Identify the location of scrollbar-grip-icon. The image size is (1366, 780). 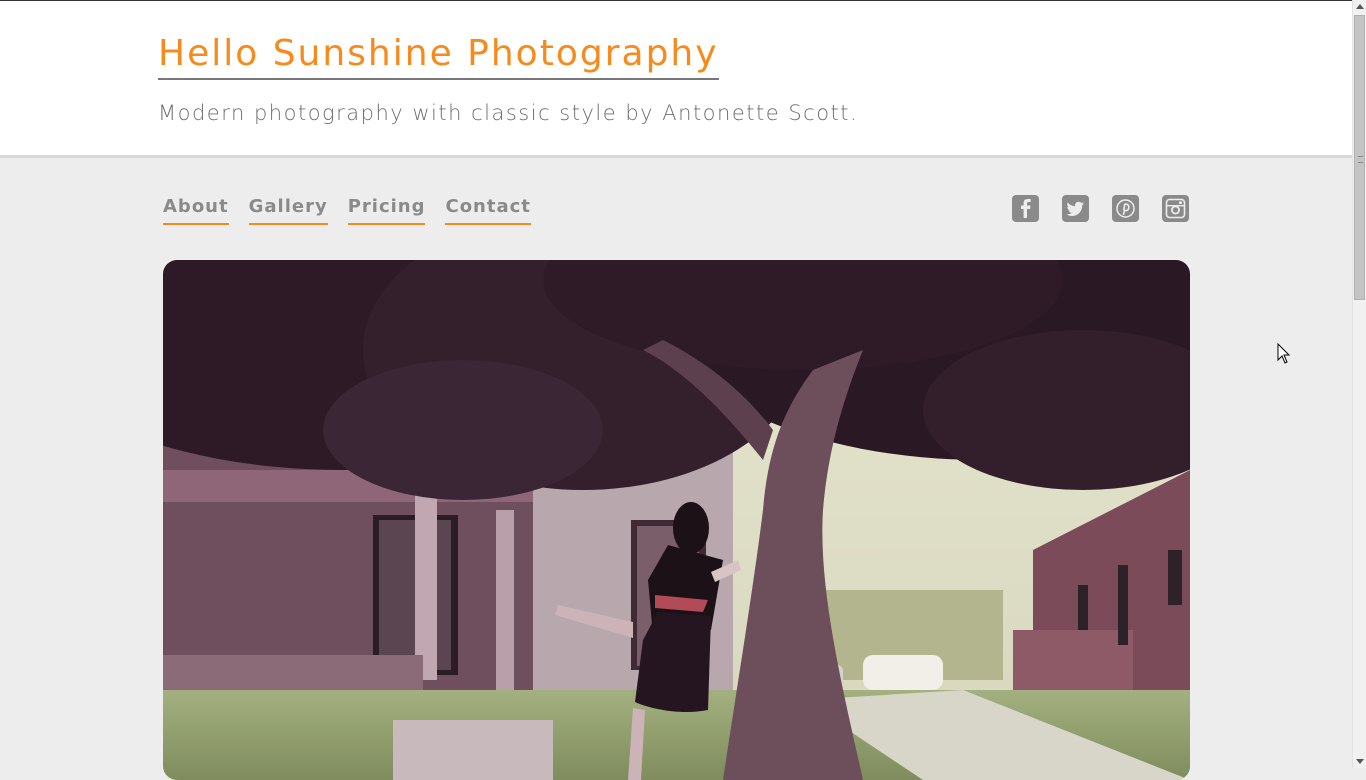
(1360, 159).